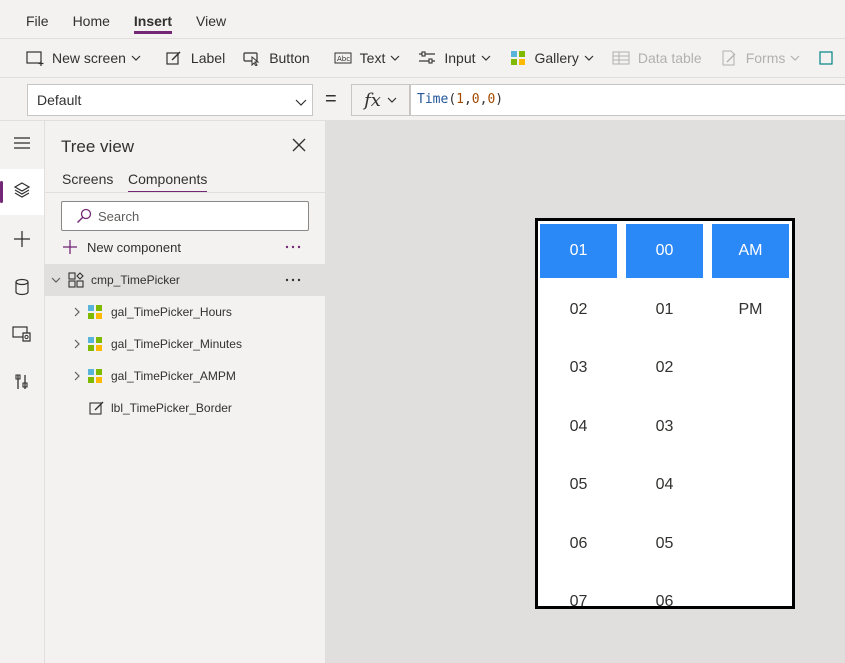  Describe the element at coordinates (84, 216) in the screenshot. I see `search-icon` at that location.